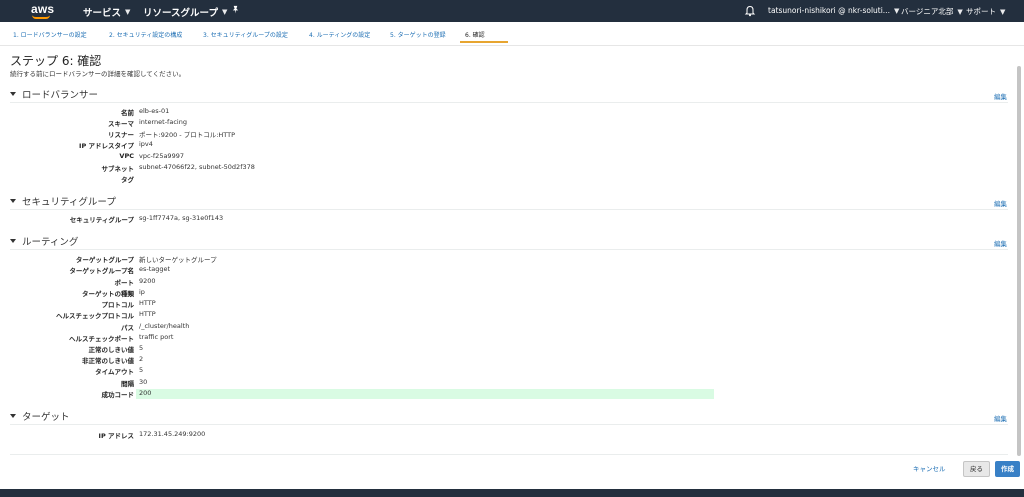  I want to click on notifications-bell-icon, so click(750, 11).